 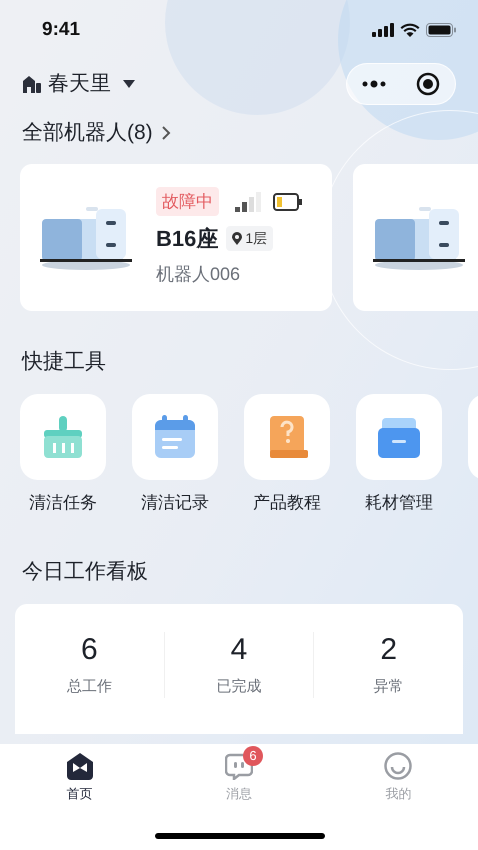 What do you see at coordinates (187, 201) in the screenshot?
I see `status-badge: 故障中` at bounding box center [187, 201].